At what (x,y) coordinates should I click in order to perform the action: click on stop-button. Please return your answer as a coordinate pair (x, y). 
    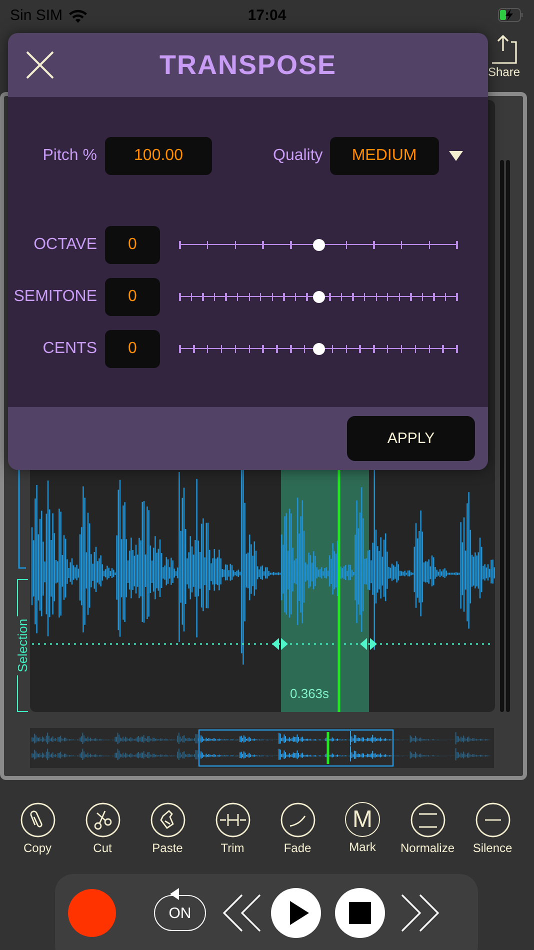
    Looking at the image, I should click on (360, 913).